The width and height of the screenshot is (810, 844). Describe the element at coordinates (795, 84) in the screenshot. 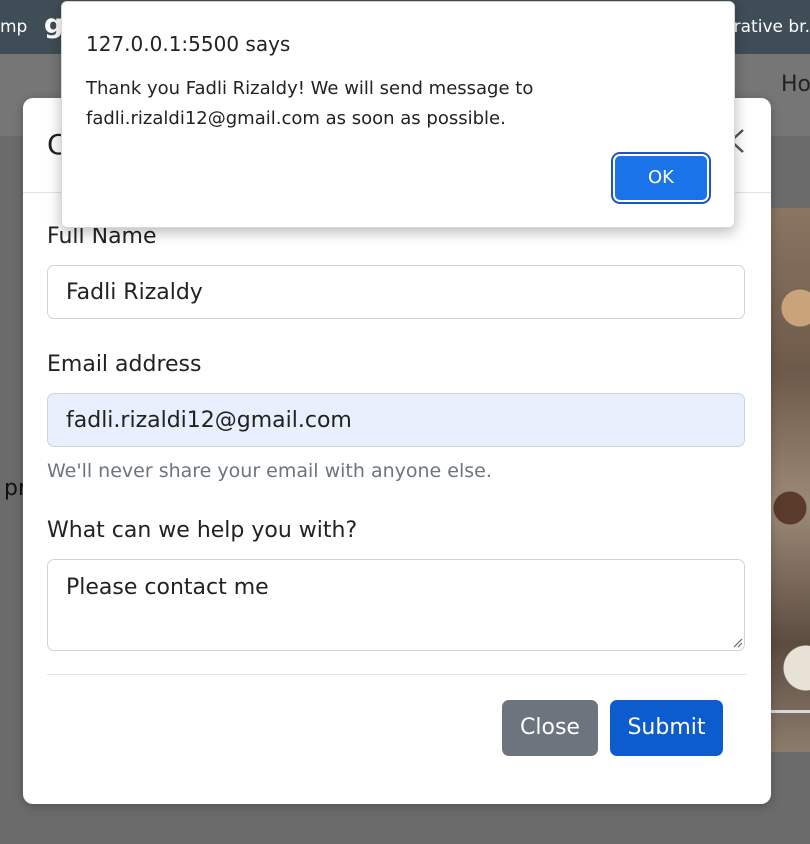

I see `nav-link-home: Ho` at that location.